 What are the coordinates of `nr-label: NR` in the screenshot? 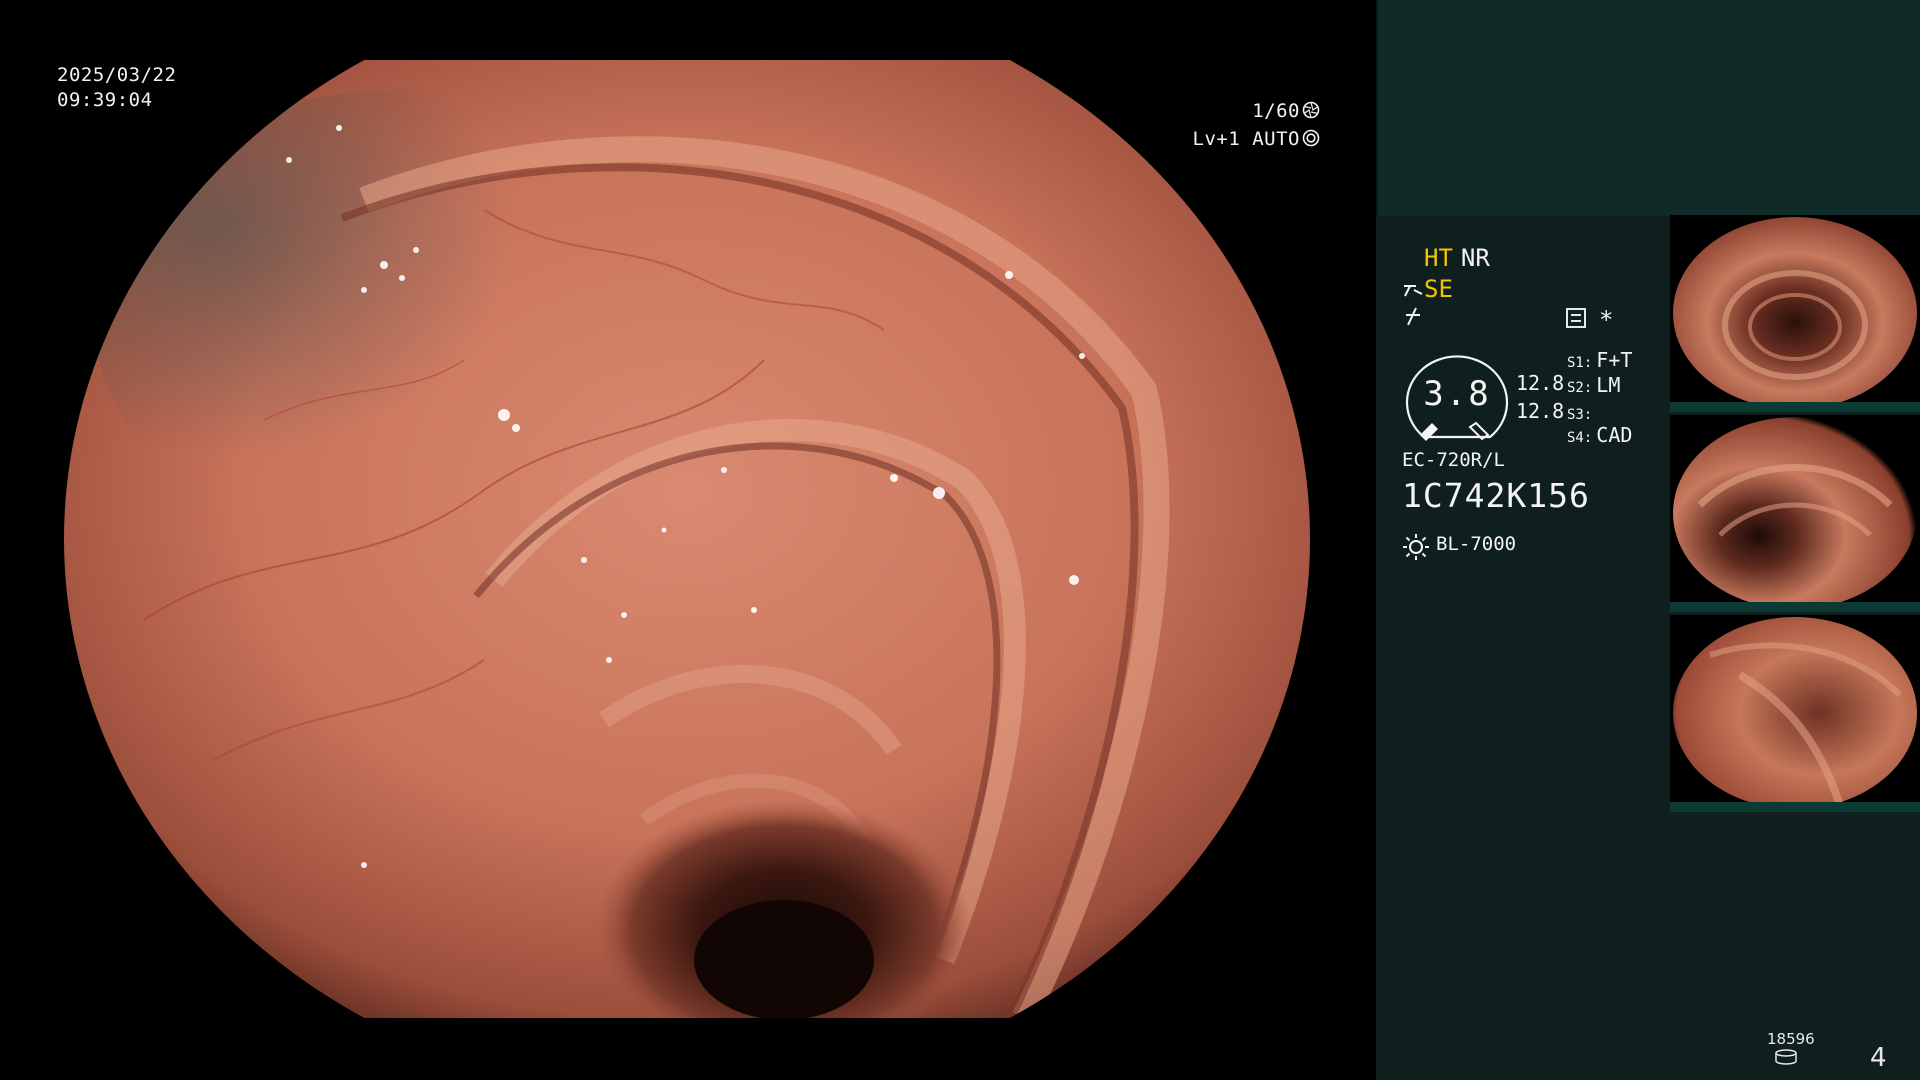 It's located at (1475, 258).